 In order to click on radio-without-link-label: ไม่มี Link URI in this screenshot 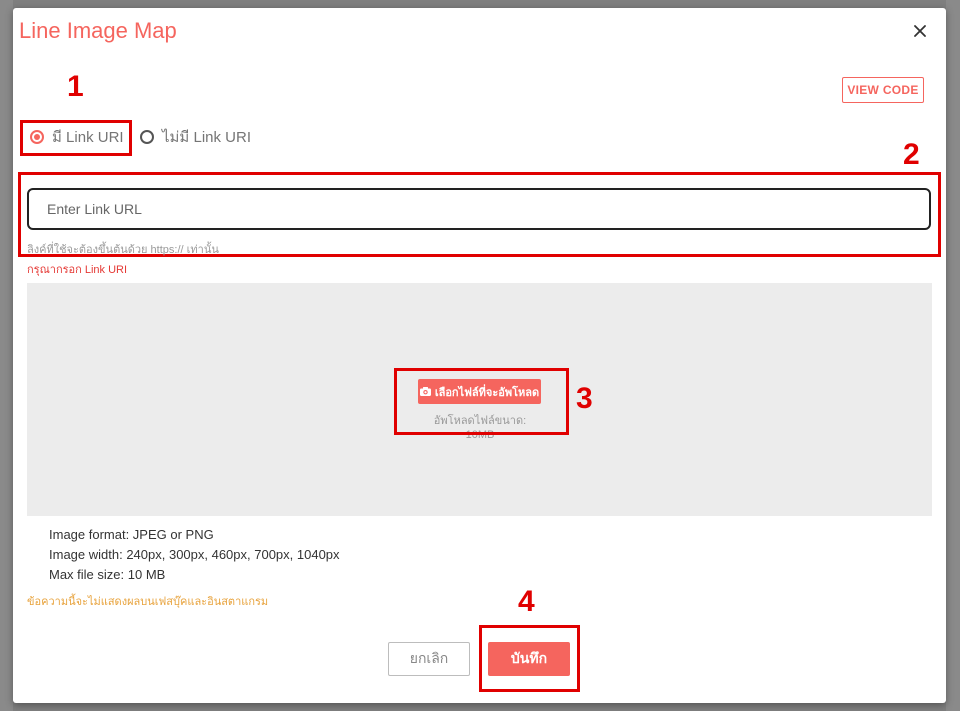, I will do `click(207, 137)`.